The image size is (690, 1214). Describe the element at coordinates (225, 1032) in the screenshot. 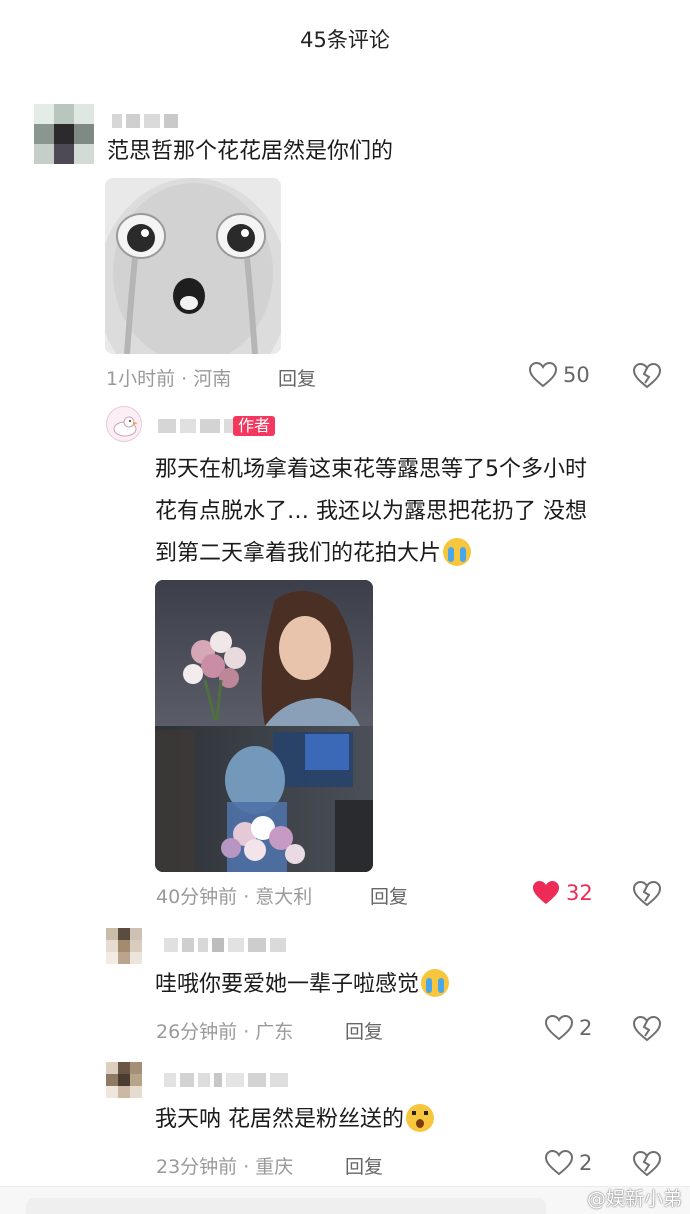

I see `comment-time-location: 26分钟前 · 广东` at that location.